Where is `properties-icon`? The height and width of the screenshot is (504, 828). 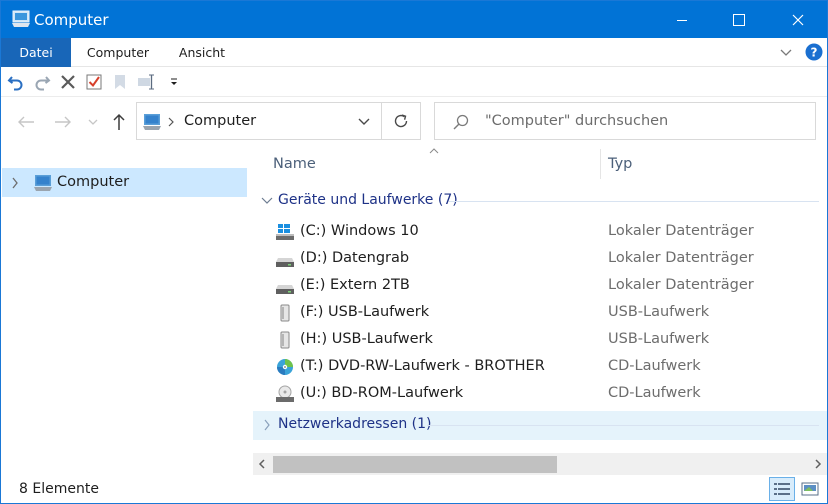 properties-icon is located at coordinates (94, 82).